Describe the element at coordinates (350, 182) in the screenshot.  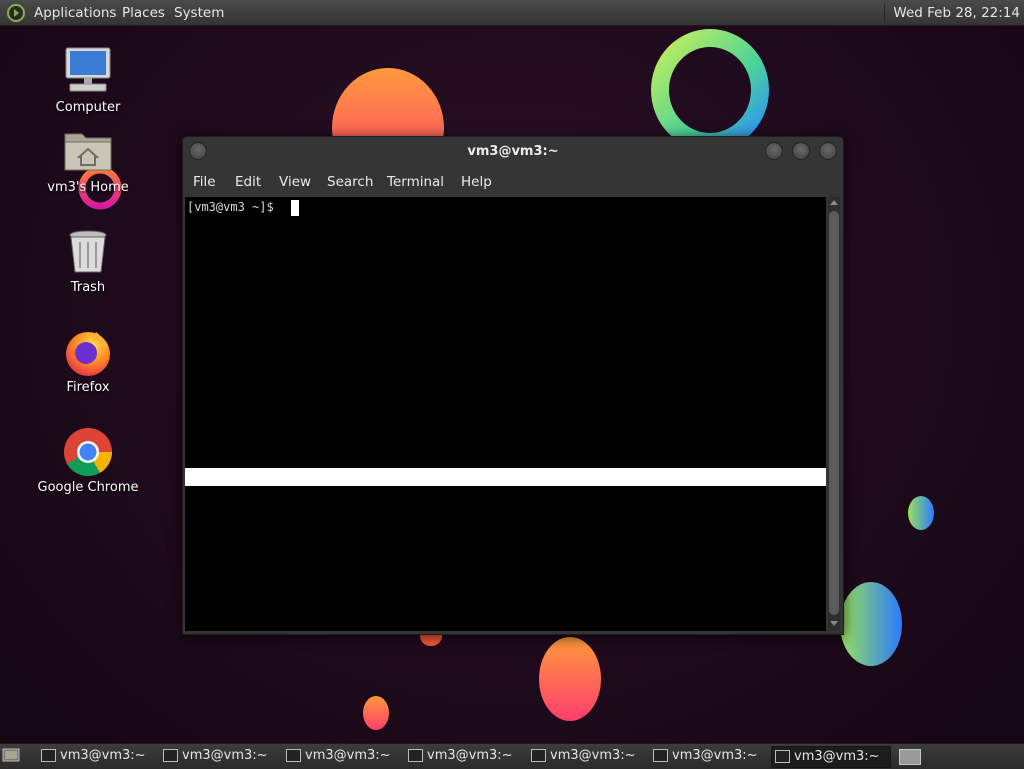
I see `menu-search: Search` at that location.